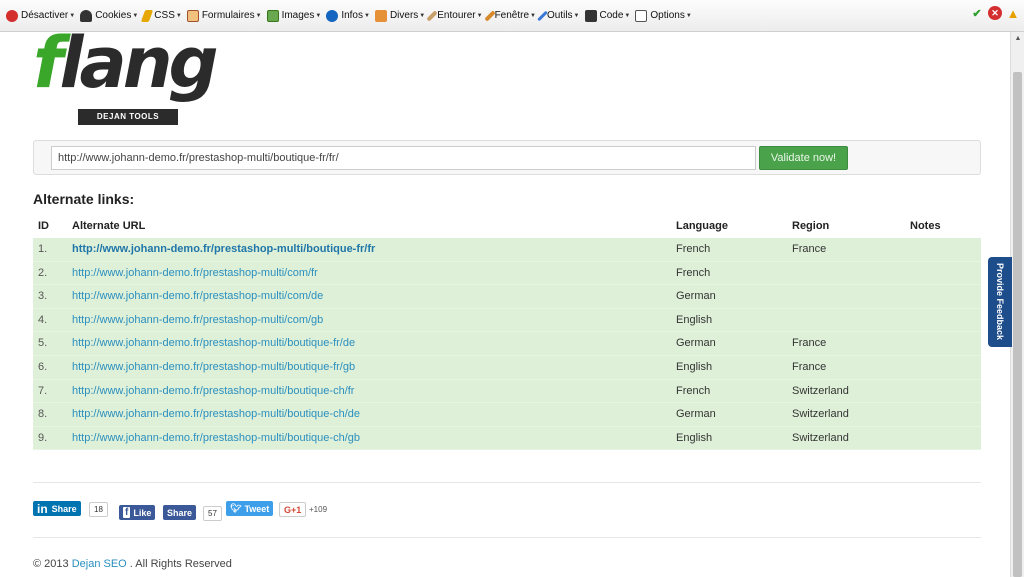 Image resolution: width=1024 pixels, height=577 pixels. Describe the element at coordinates (925, 226) in the screenshot. I see `column-header-notes: Notes` at that location.